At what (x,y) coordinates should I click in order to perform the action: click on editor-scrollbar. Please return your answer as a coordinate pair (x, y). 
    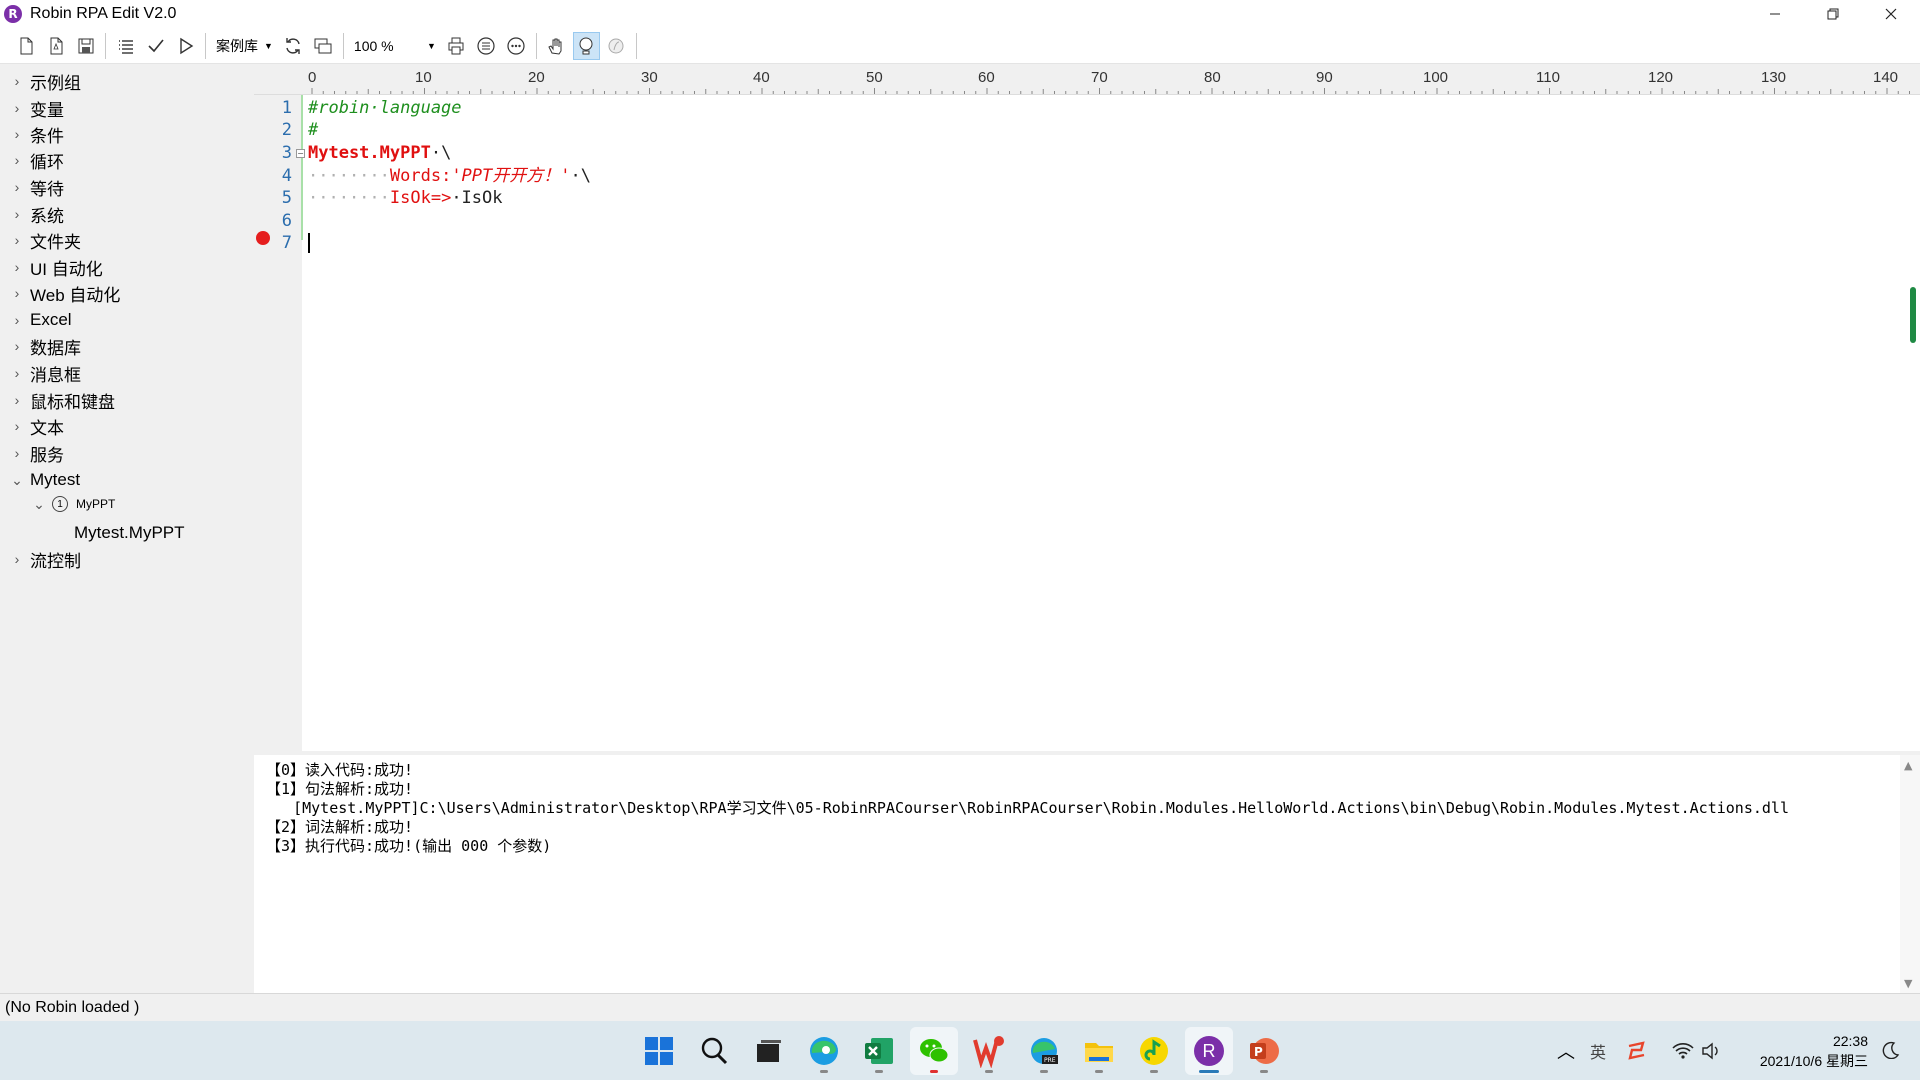
    Looking at the image, I should click on (1911, 423).